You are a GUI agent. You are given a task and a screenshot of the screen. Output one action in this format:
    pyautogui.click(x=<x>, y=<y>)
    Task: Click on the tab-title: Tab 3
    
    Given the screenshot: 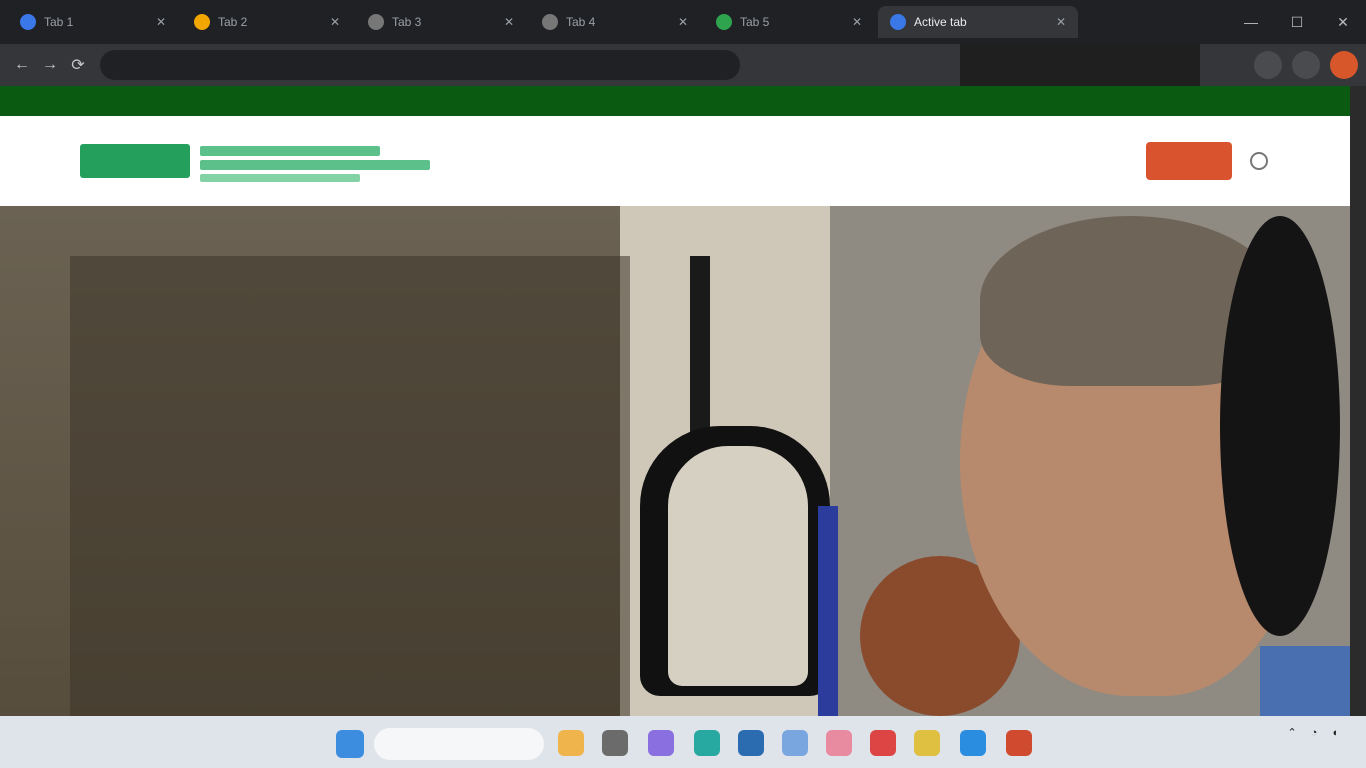 What is the action you would take?
    pyautogui.click(x=407, y=22)
    